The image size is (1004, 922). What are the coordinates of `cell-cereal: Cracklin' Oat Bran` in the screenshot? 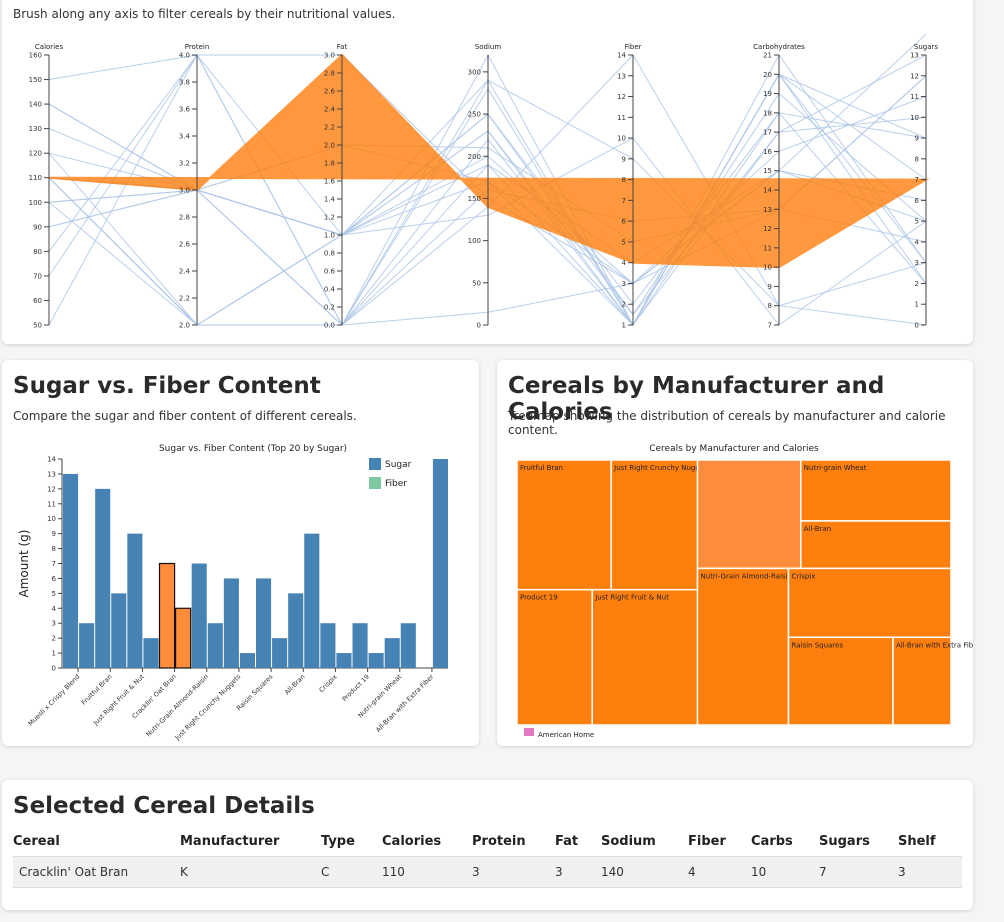 It's located at (74, 872).